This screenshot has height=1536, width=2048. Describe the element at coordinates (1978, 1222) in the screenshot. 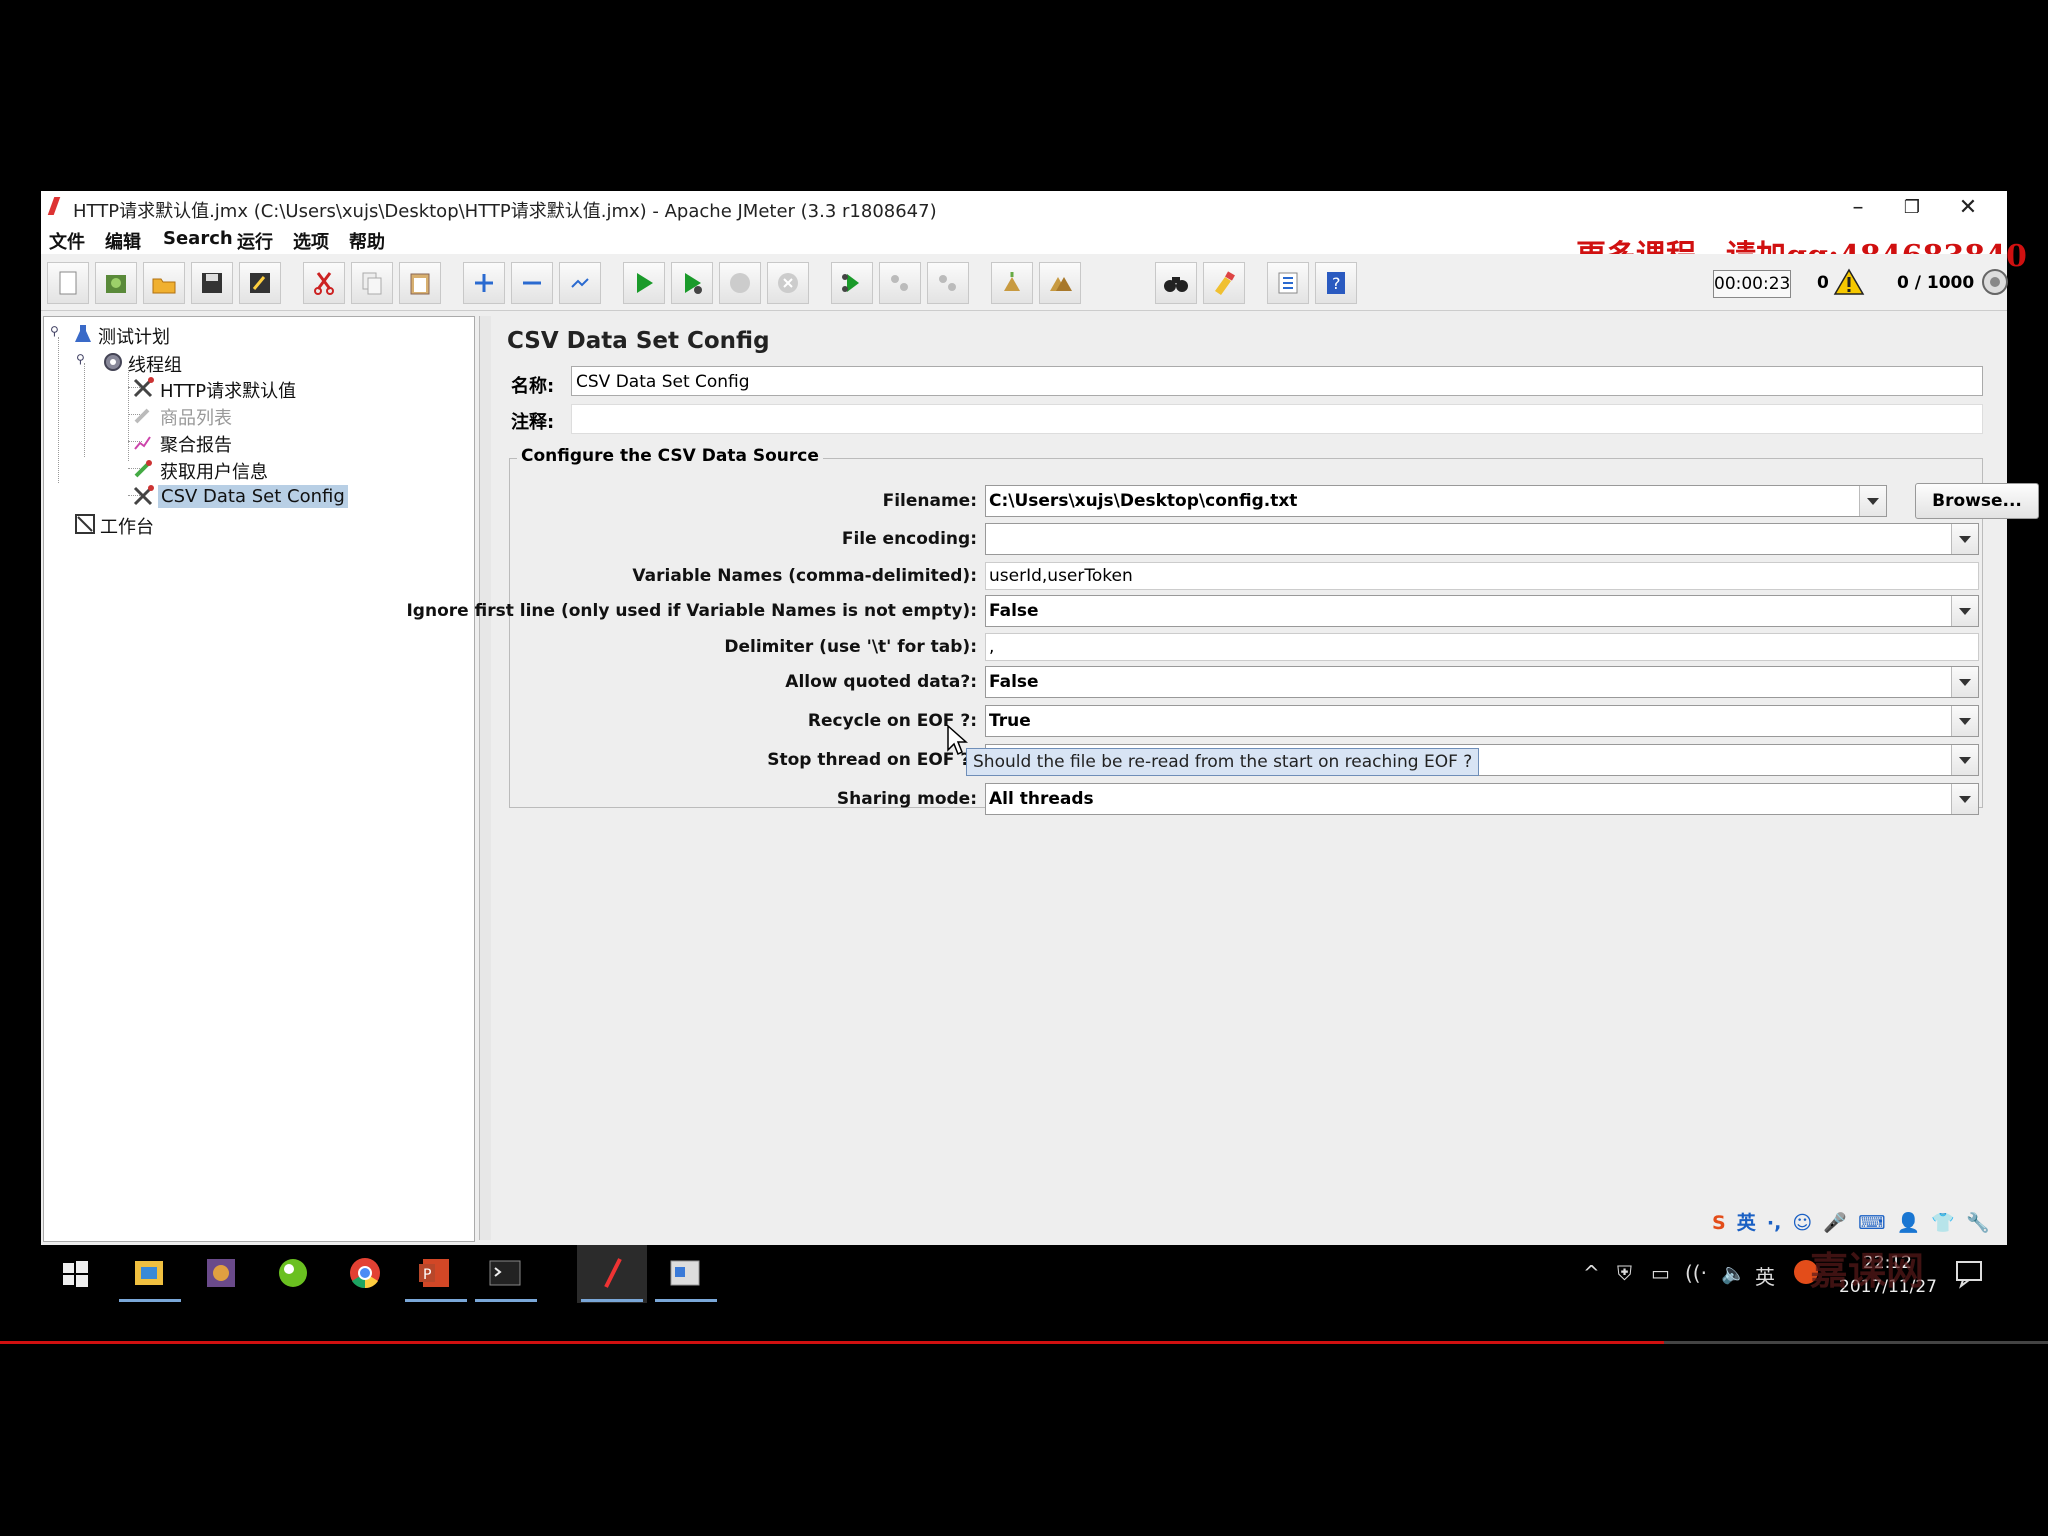

I see `ime-tools-icon: 🔧` at that location.